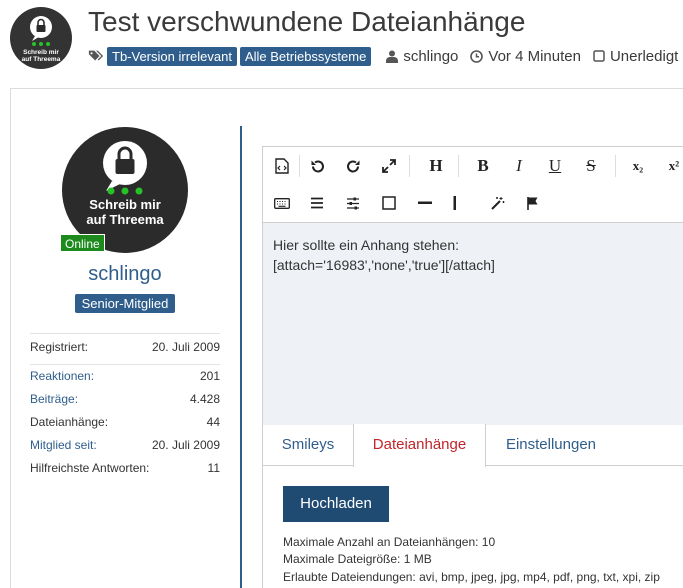 The image size is (683, 588). Describe the element at coordinates (477, 56) in the screenshot. I see `clock-icon` at that location.